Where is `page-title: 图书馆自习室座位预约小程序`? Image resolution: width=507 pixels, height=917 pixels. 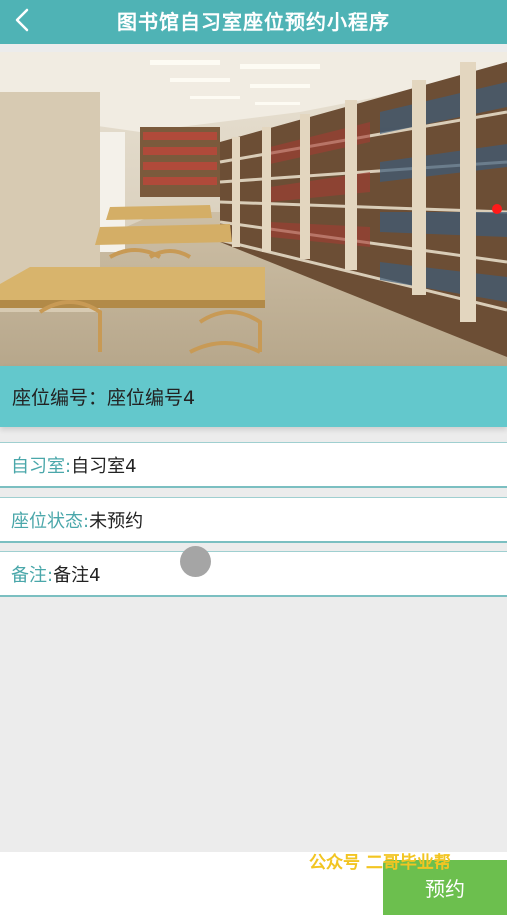
page-title: 图书馆自习室座位预约小程序 is located at coordinates (253, 22).